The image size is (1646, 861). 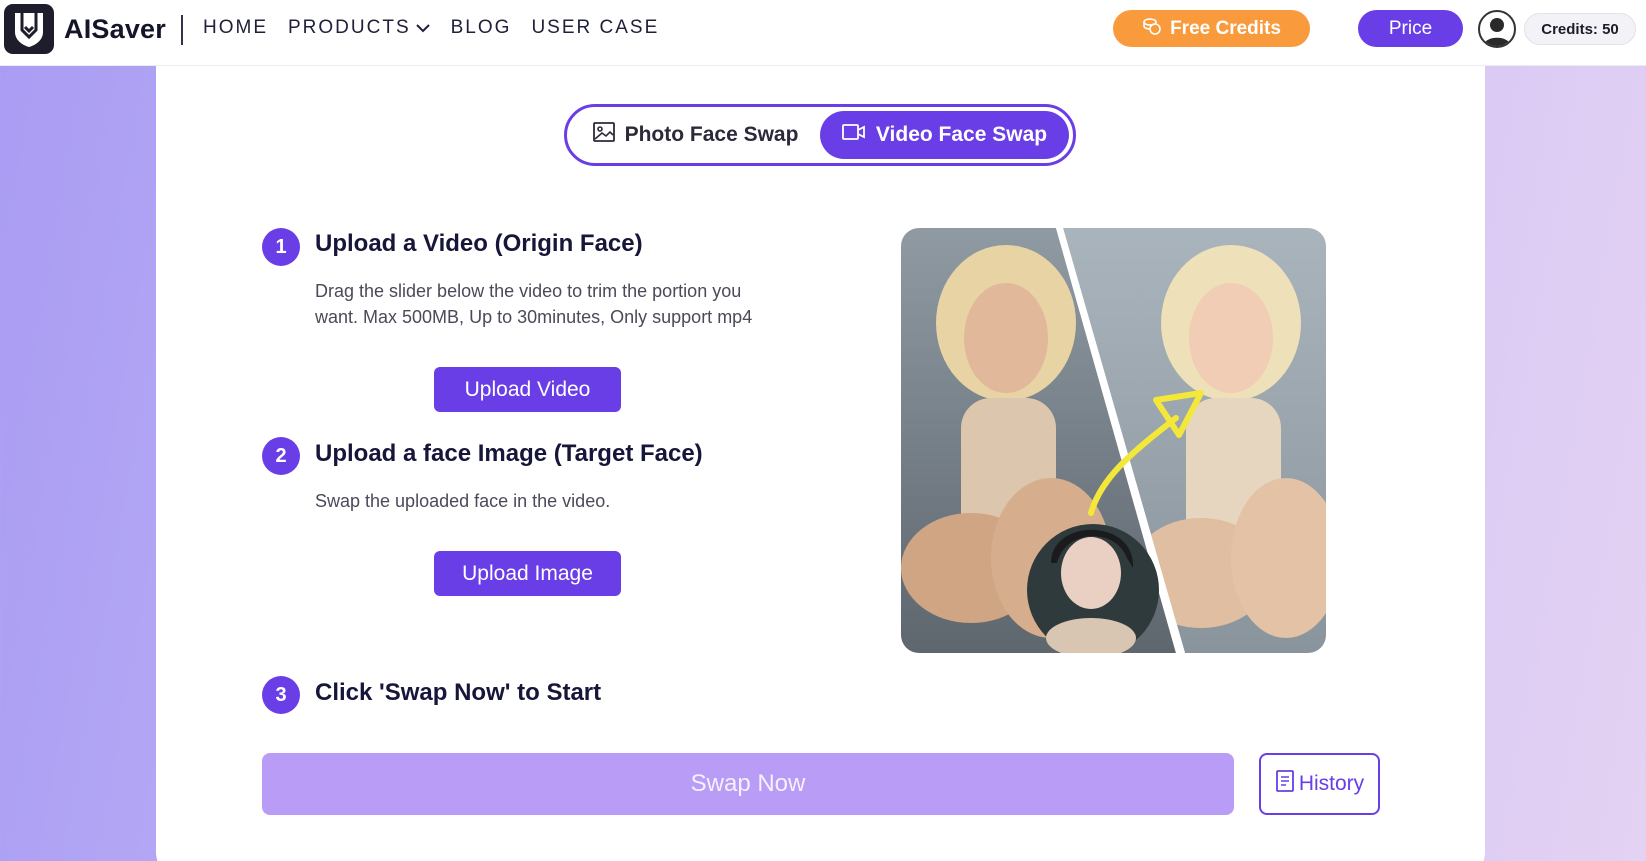 What do you see at coordinates (182, 30) in the screenshot?
I see `nav-divider` at bounding box center [182, 30].